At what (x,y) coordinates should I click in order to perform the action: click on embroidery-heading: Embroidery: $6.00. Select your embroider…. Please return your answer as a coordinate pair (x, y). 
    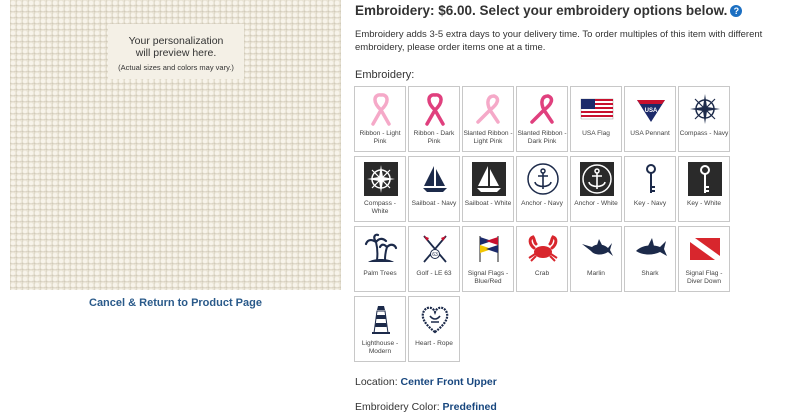
    Looking at the image, I should click on (549, 10).